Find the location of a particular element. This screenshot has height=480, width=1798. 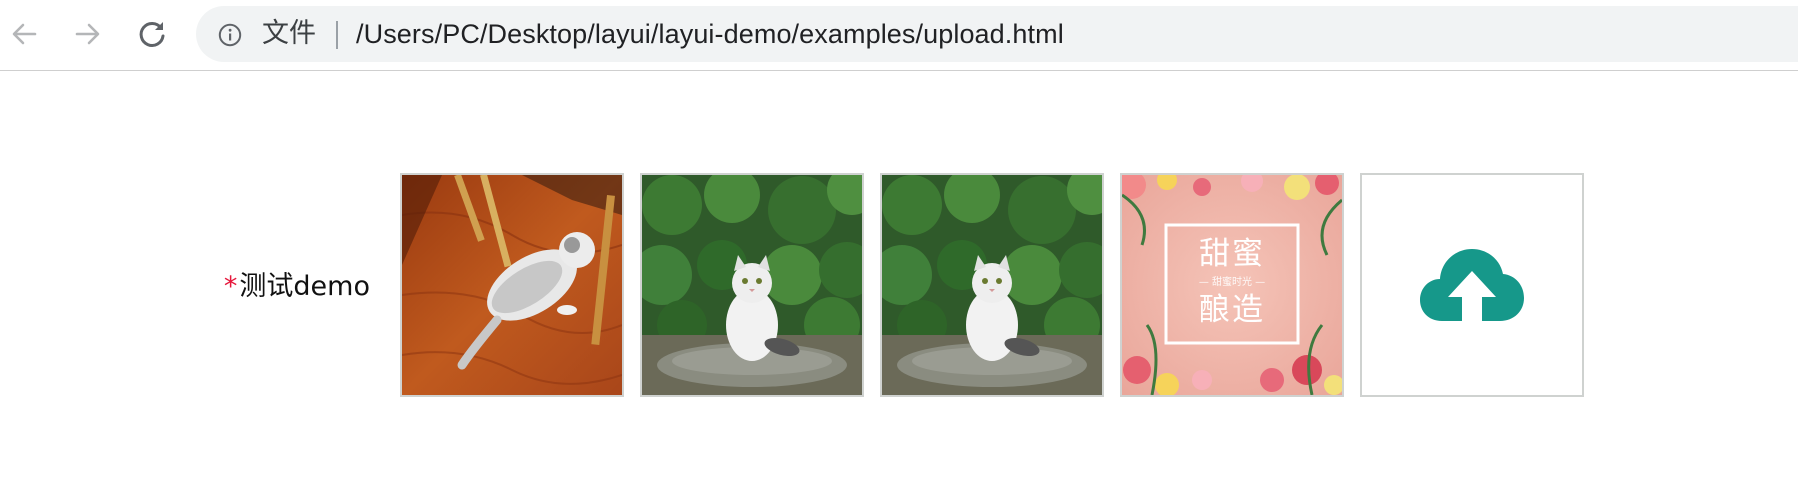

poster-subtitle: — 甜蜜时光 — is located at coordinates (1232, 282).